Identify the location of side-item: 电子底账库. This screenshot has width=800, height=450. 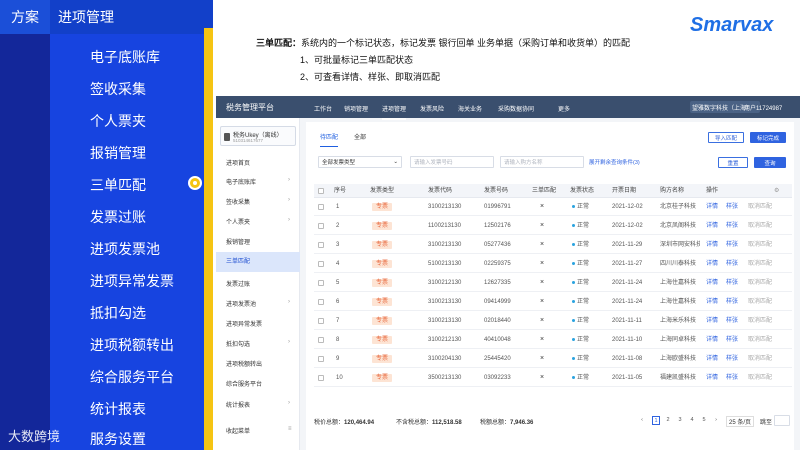
(241, 181).